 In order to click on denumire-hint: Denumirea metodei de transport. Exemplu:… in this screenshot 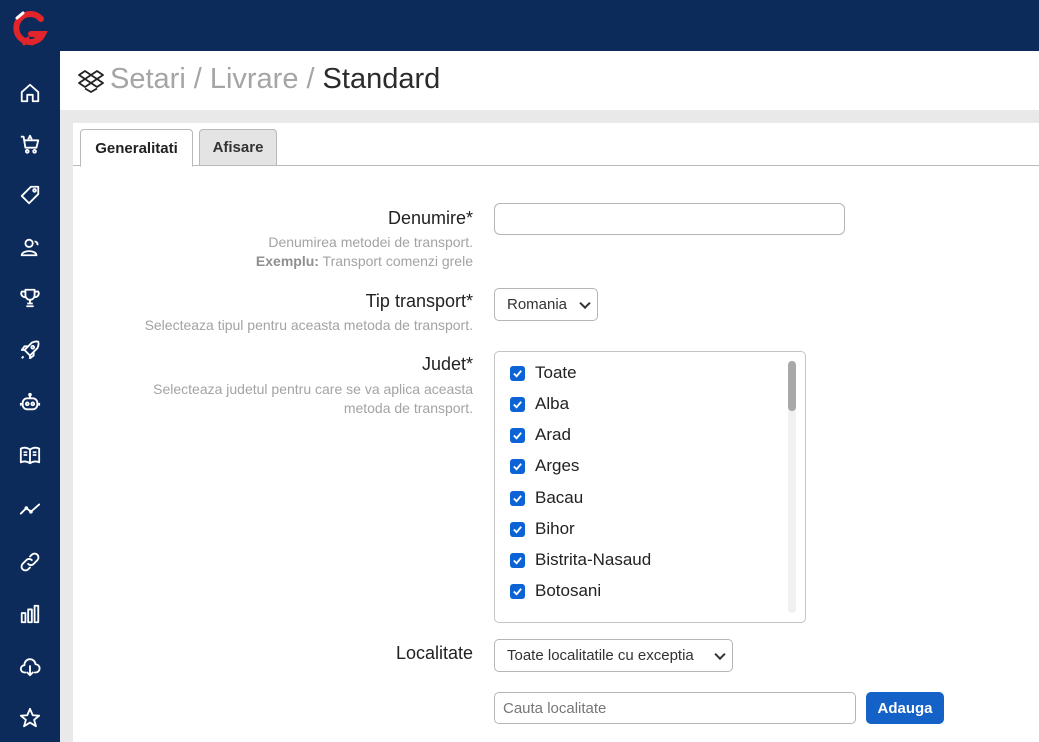, I will do `click(364, 252)`.